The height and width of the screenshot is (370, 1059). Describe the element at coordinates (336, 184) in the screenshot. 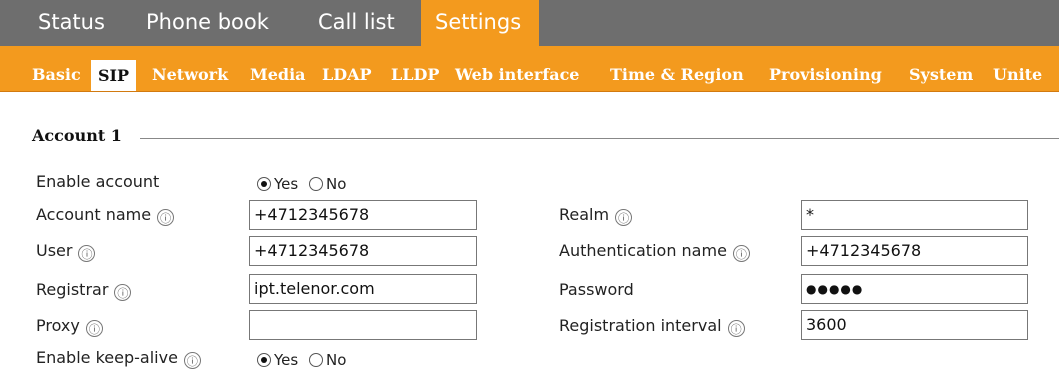

I see `enable-account-no-label: No` at that location.